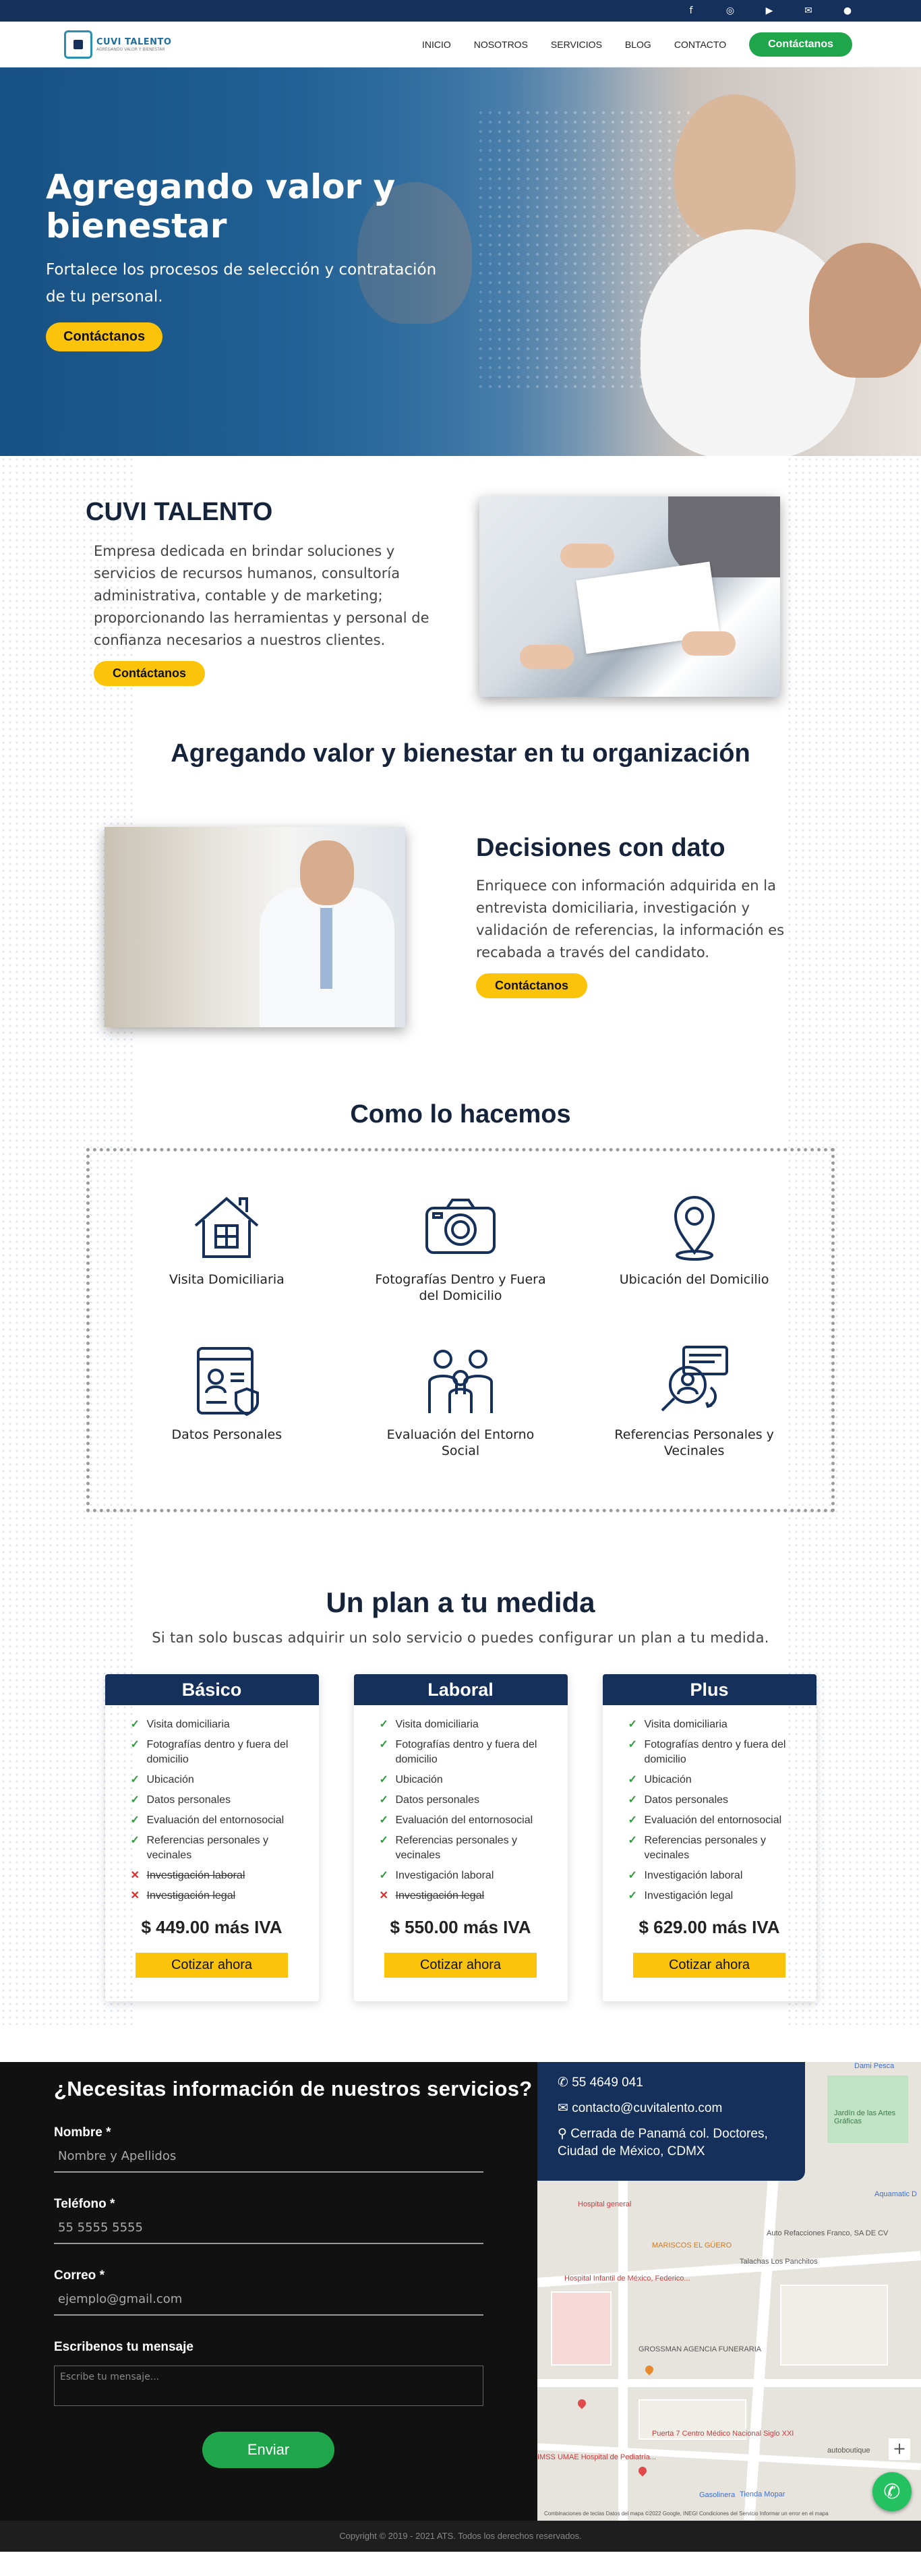  I want to click on map-label: Jardín de las Artes Gráficas, so click(865, 2117).